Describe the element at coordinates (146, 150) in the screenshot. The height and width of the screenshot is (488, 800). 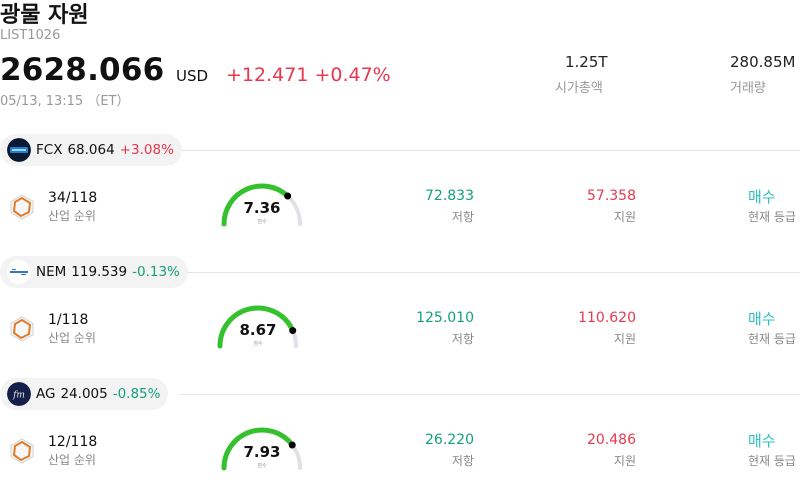
I see `stock-change: +3.08%` at that location.